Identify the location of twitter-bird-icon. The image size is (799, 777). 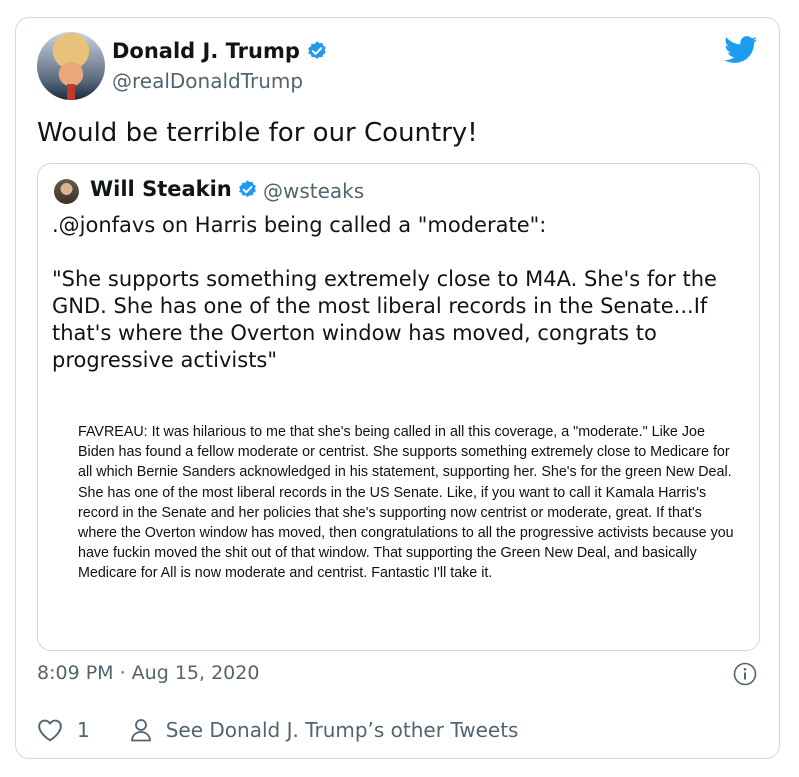
(741, 50).